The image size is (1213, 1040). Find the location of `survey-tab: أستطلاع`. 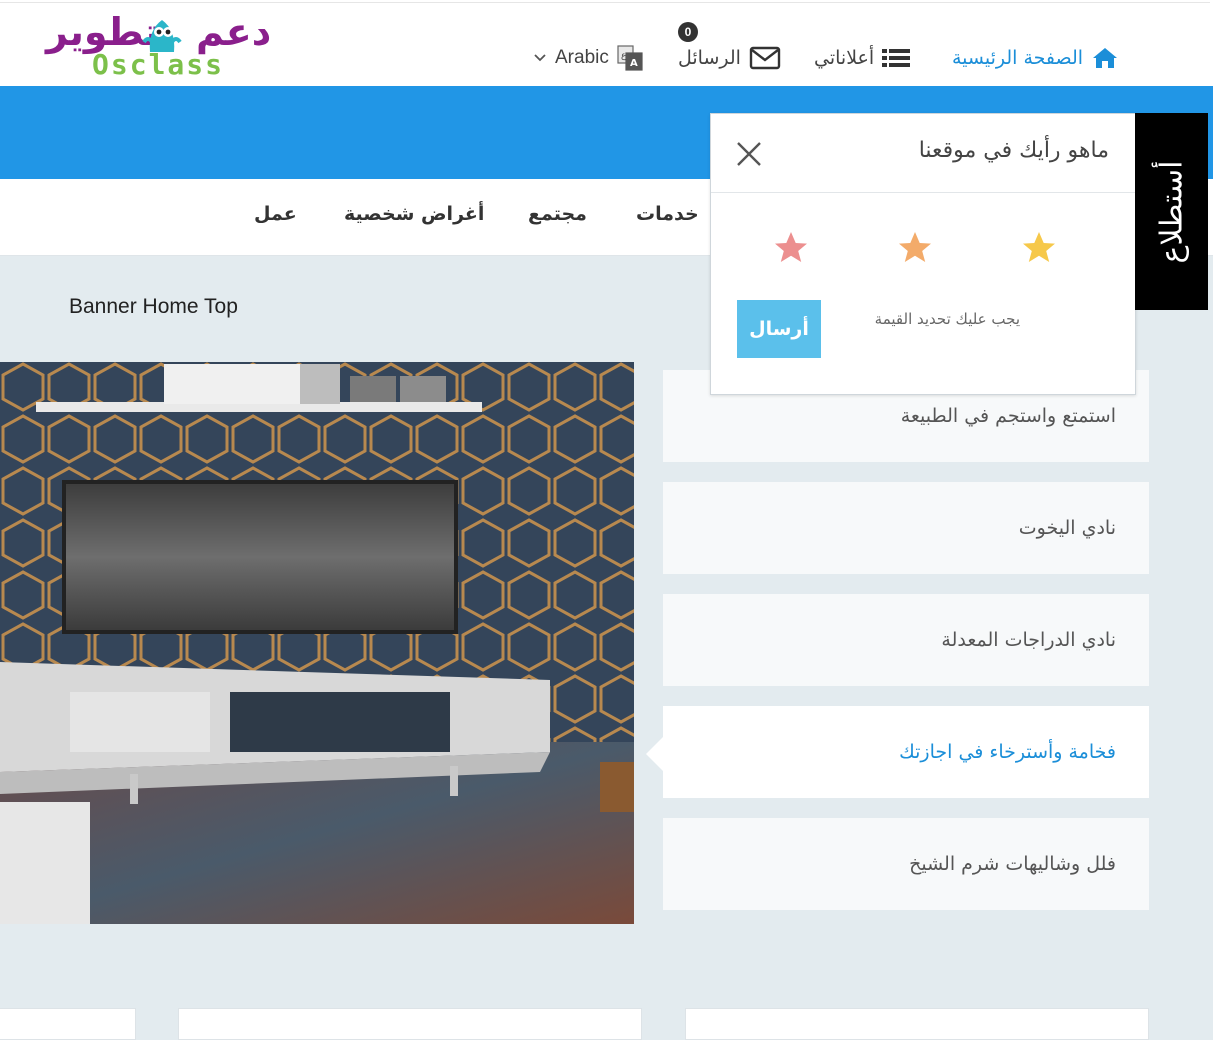

survey-tab: أستطلاع is located at coordinates (1171, 211).